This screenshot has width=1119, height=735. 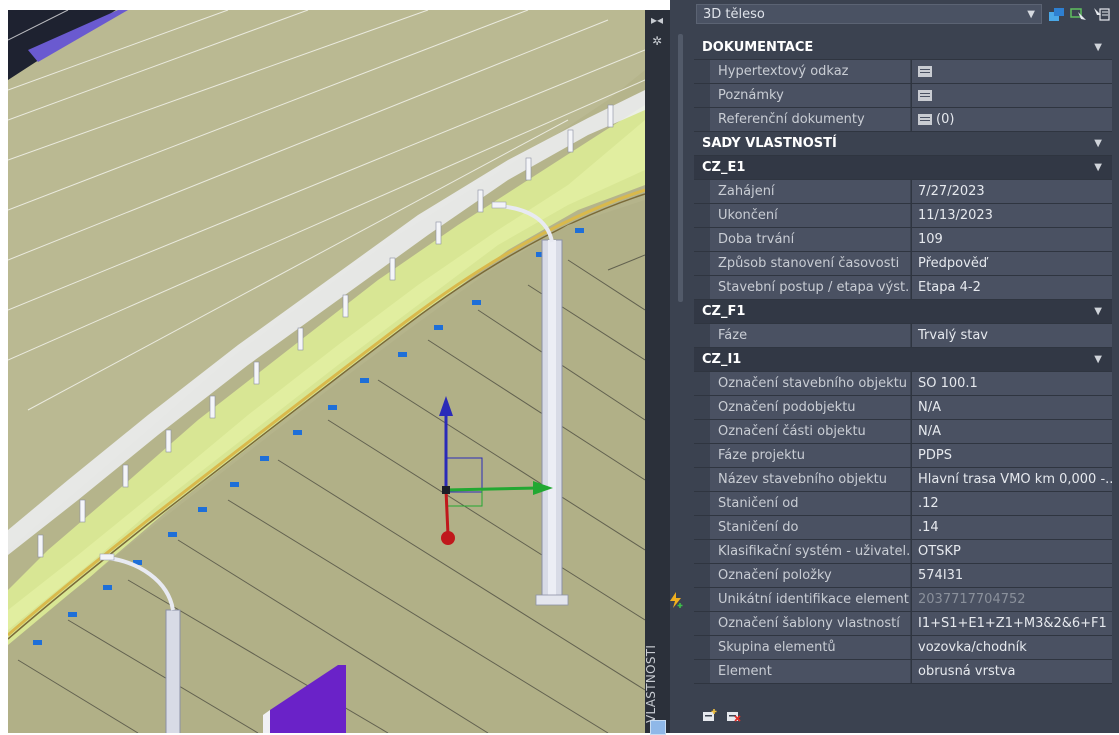 What do you see at coordinates (810, 527) in the screenshot?
I see `property-name: Staničení do` at bounding box center [810, 527].